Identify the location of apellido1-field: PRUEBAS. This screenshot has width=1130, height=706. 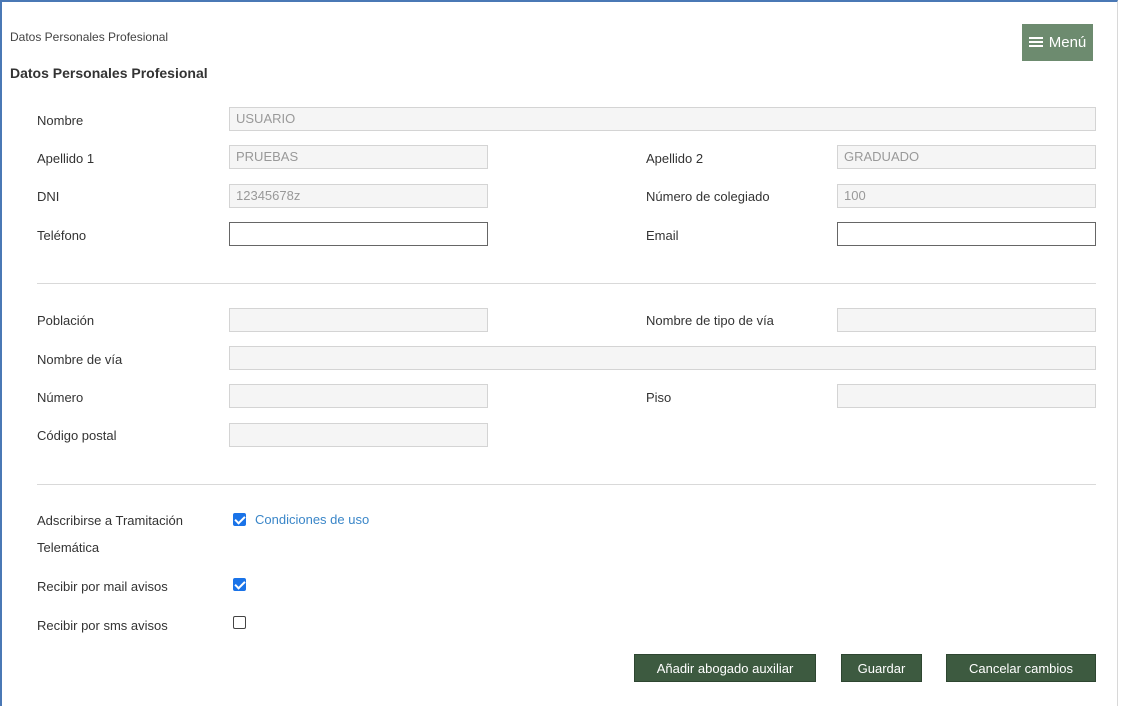
(358, 157).